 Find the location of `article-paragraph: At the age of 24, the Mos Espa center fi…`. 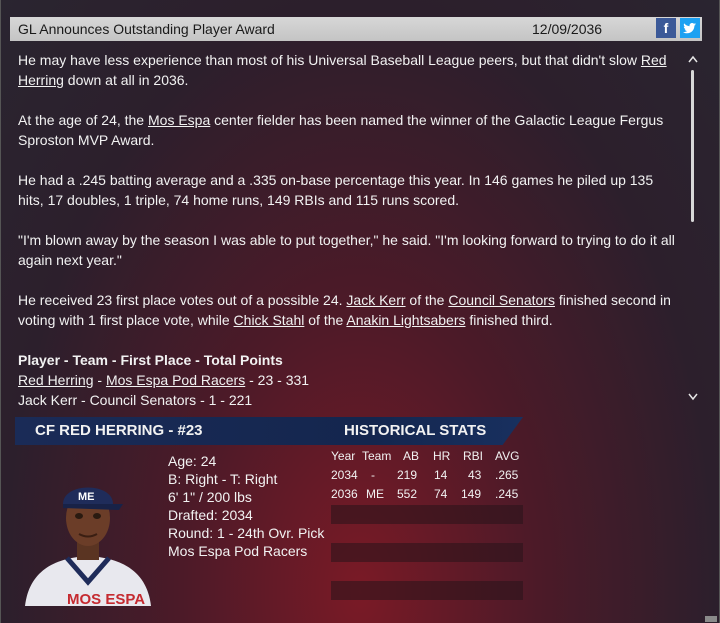

article-paragraph: At the age of 24, the Mos Espa center fi… is located at coordinates (341, 130).